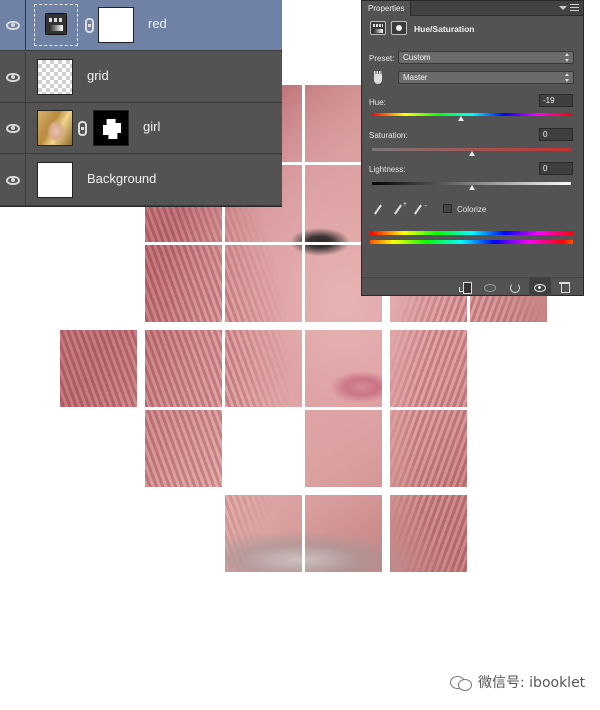 This screenshot has width=600, height=710. Describe the element at coordinates (486, 57) in the screenshot. I see `preset-dropdown: Custom` at that location.